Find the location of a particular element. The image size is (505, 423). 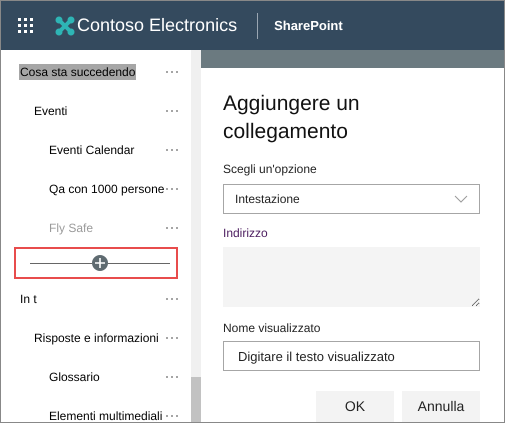

nav-link: Glossario is located at coordinates (74, 376).